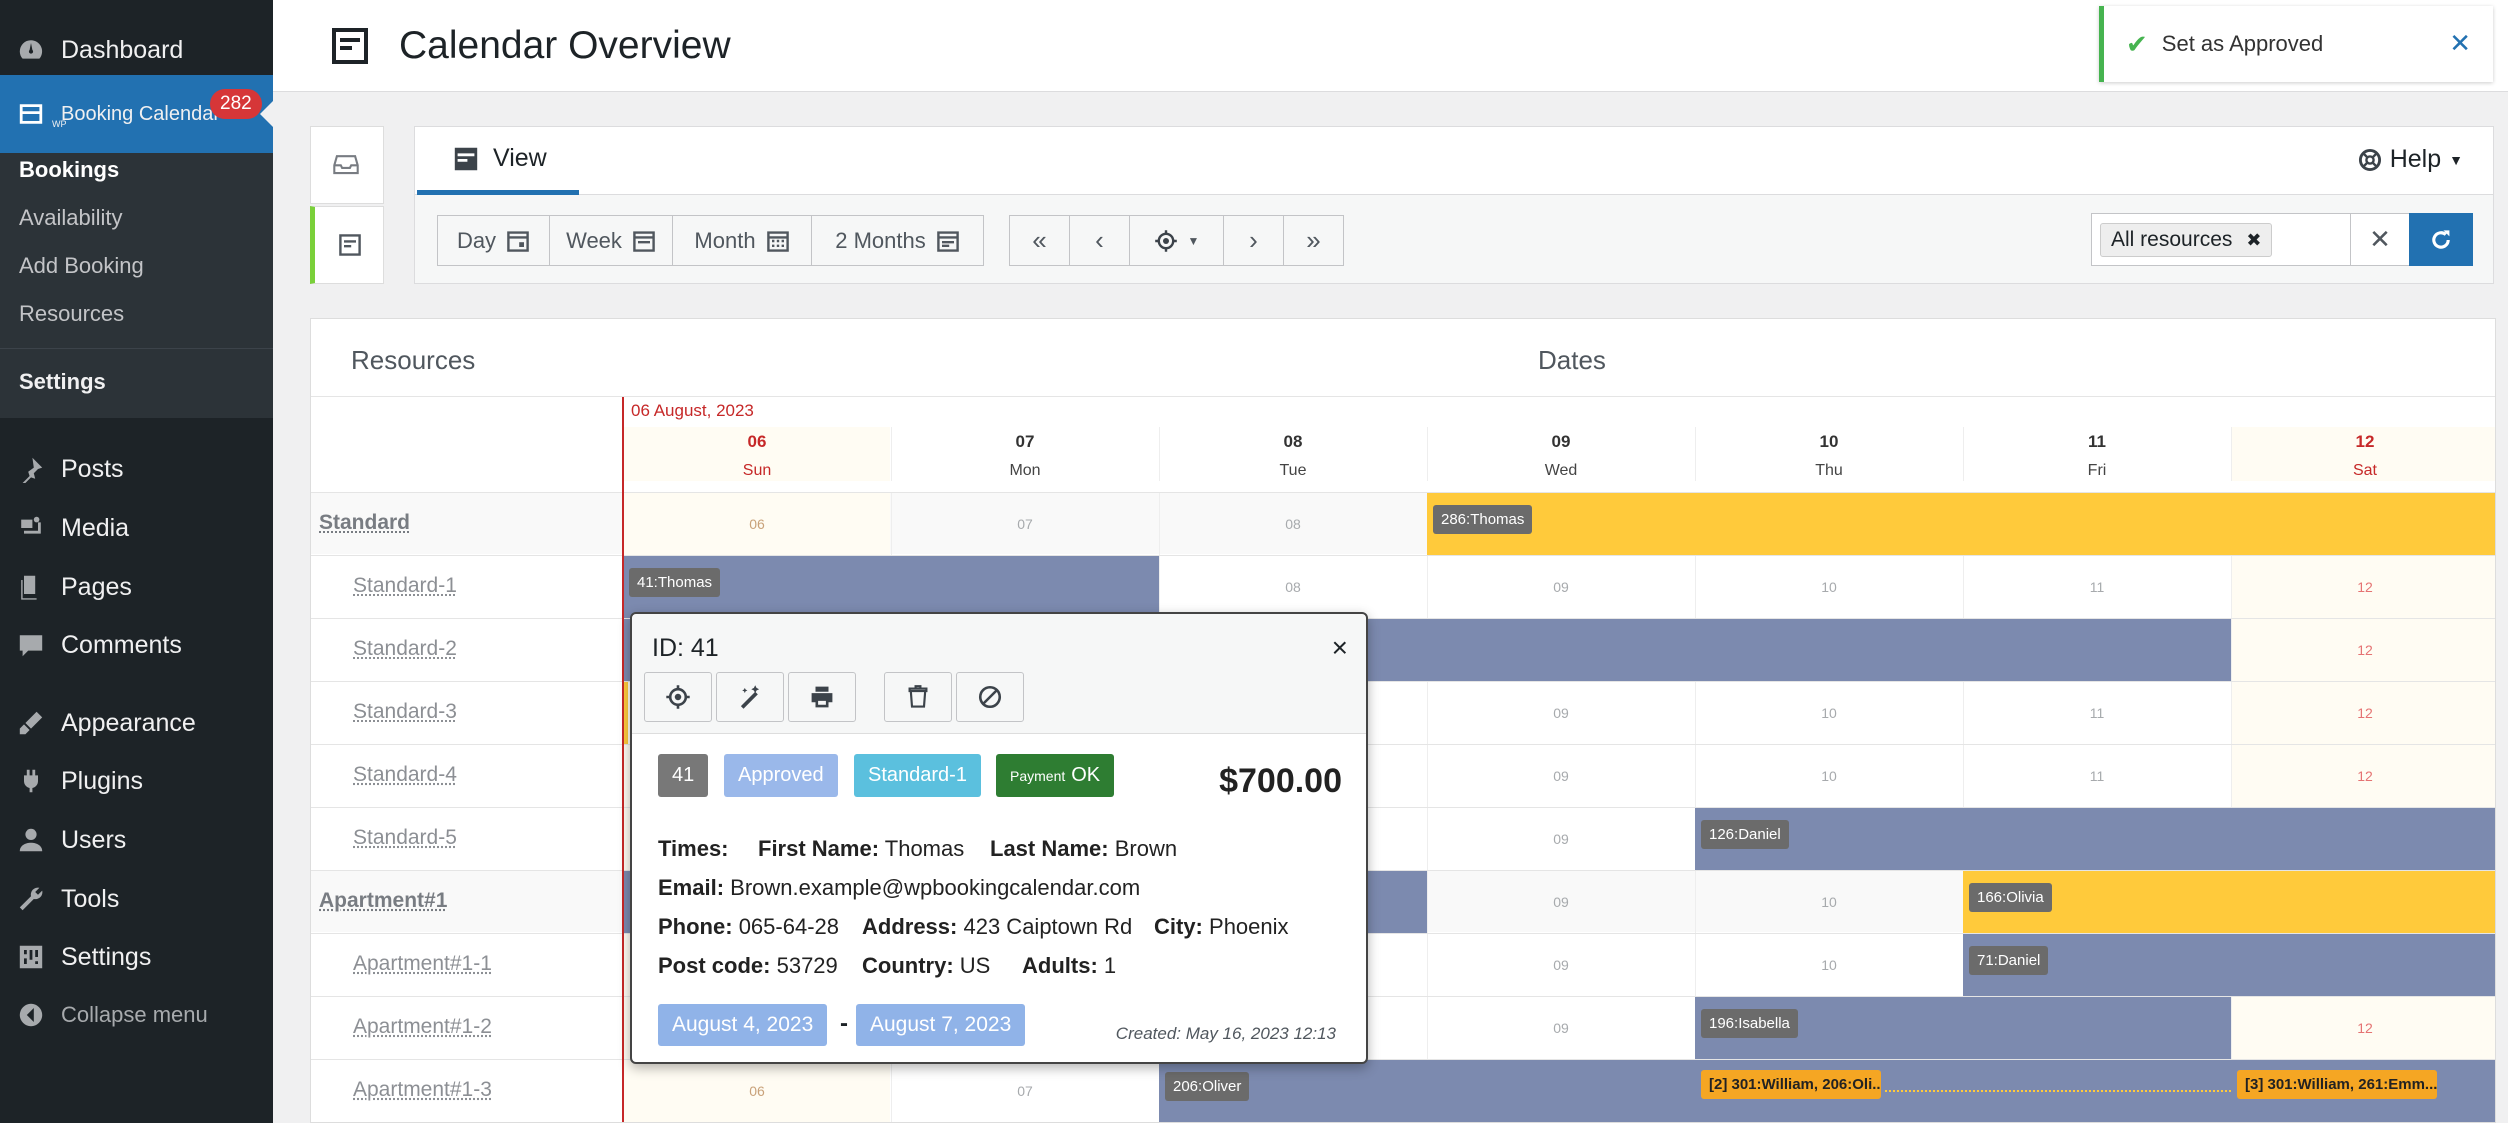  I want to click on resource-name: Apartment#1-1, so click(422, 964).